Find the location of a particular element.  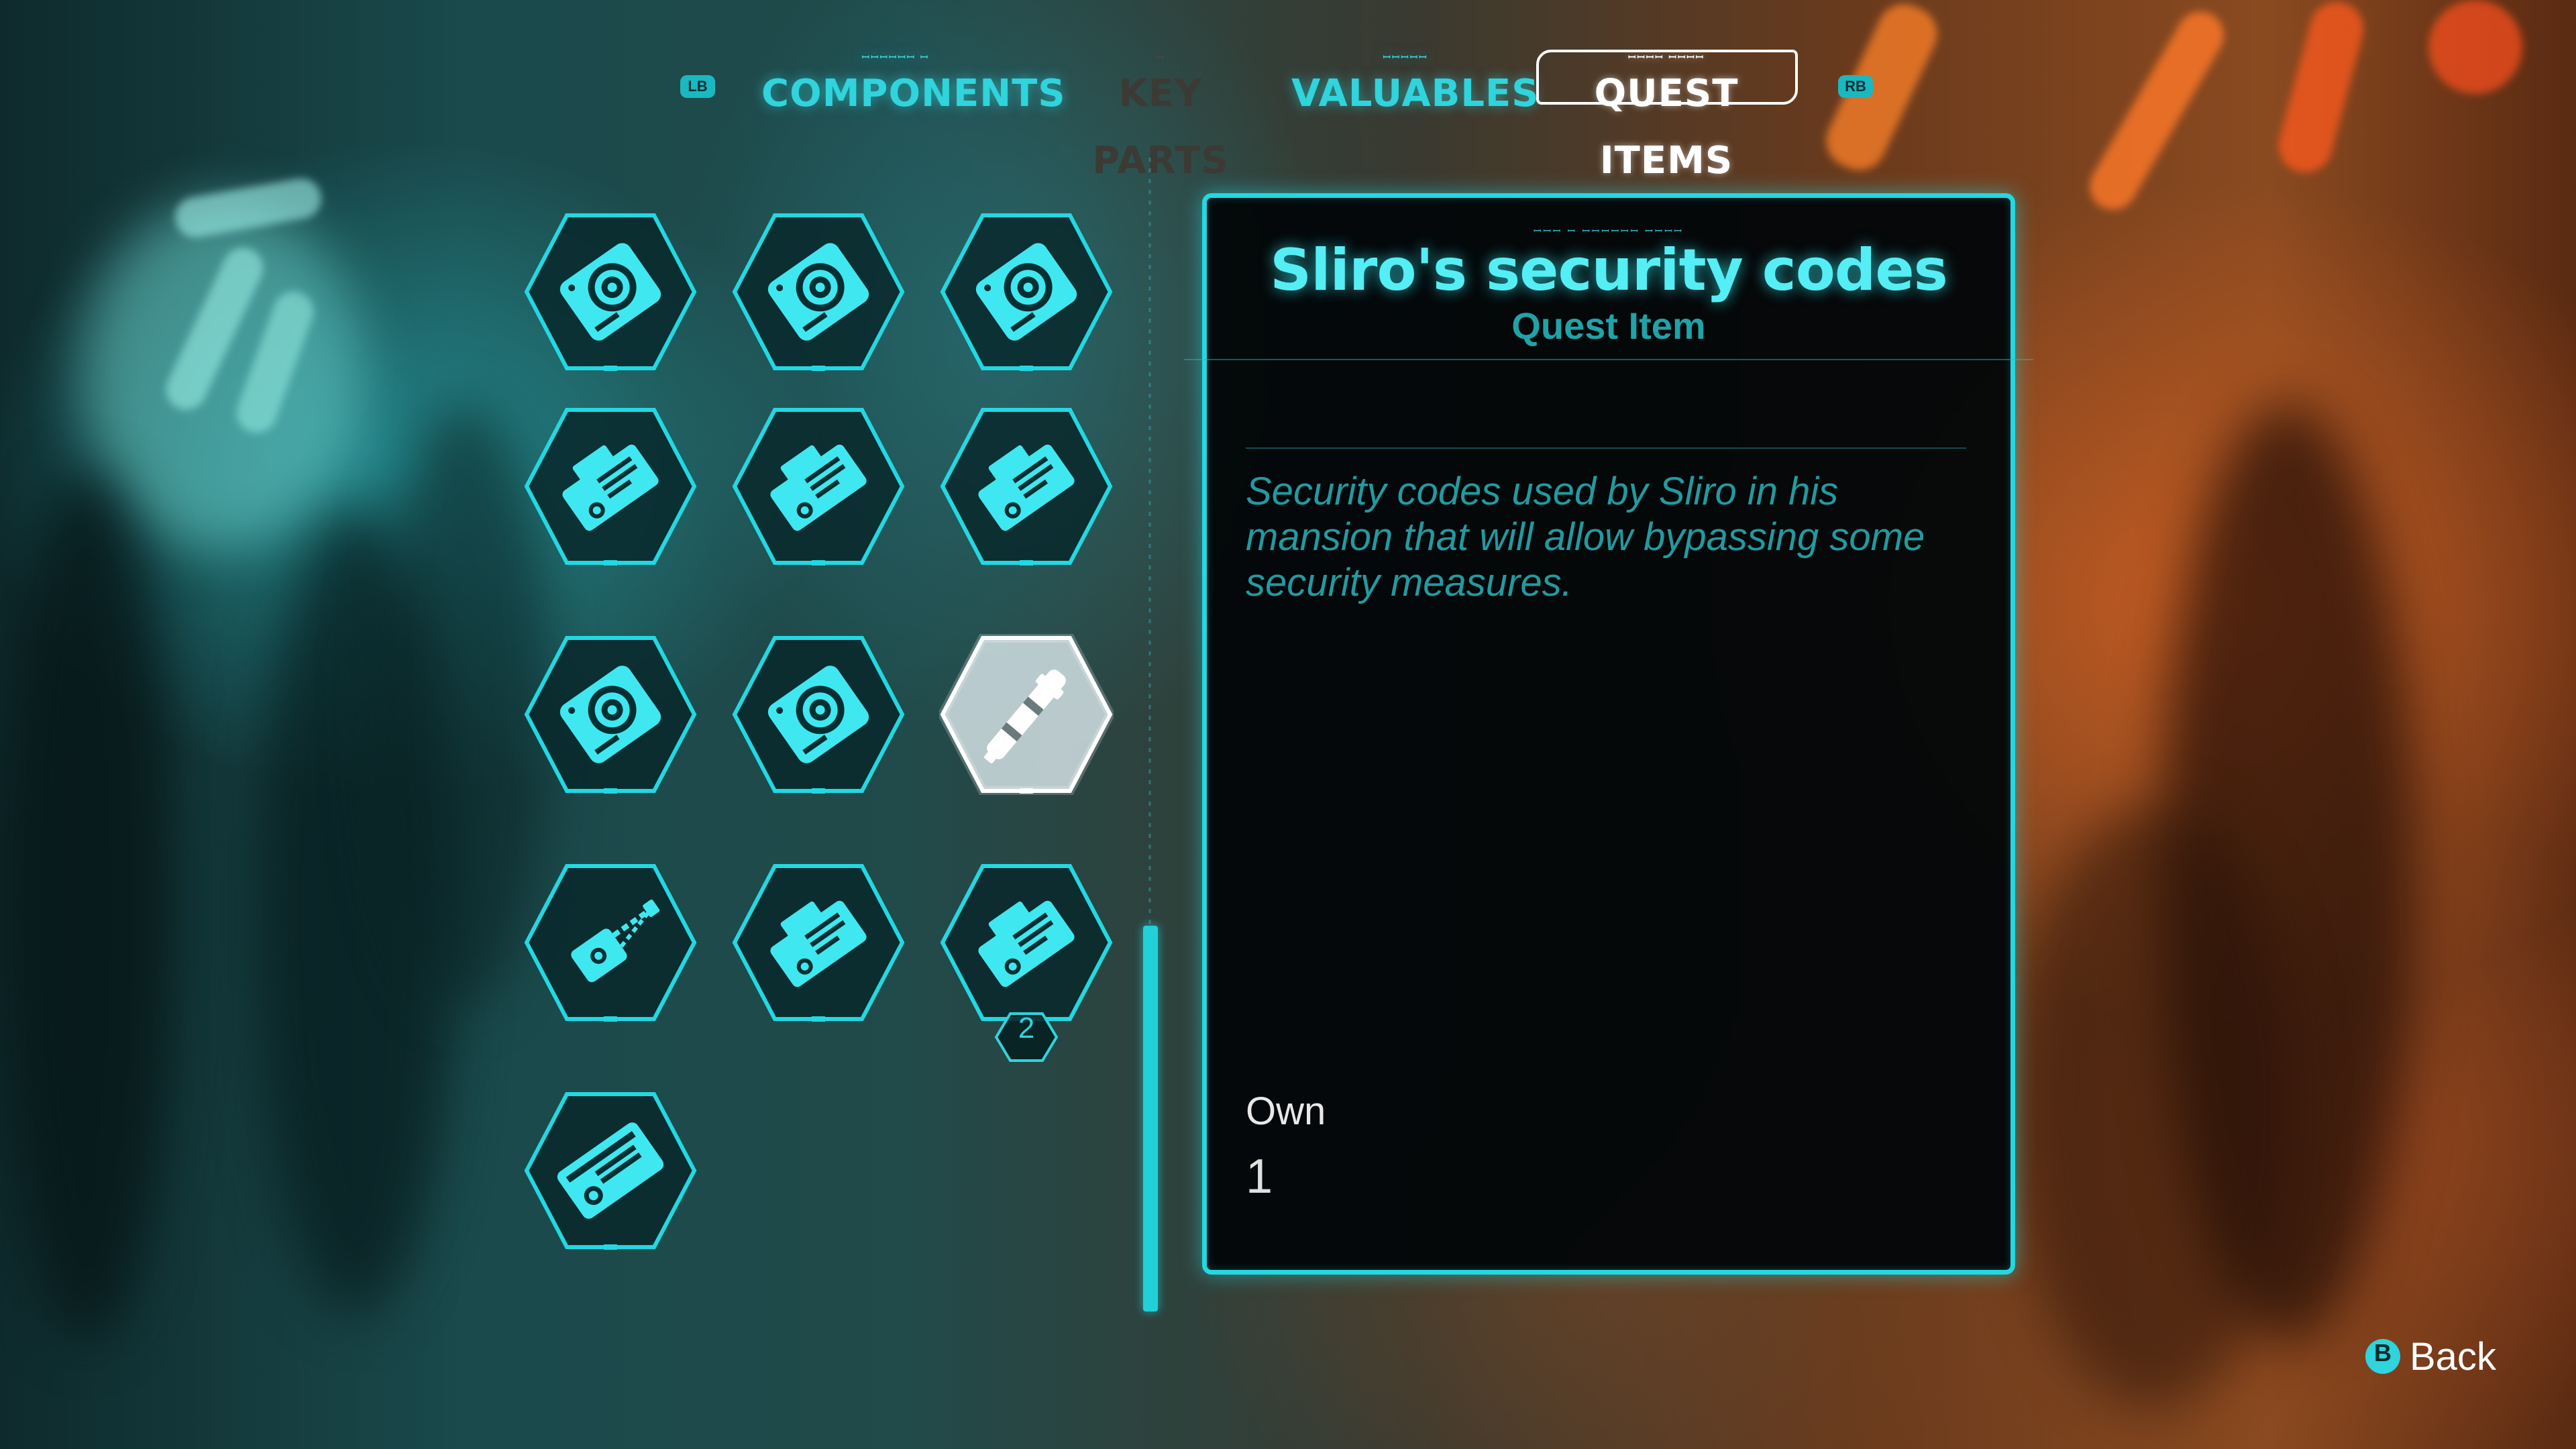

header-divider is located at coordinates (1608, 359).